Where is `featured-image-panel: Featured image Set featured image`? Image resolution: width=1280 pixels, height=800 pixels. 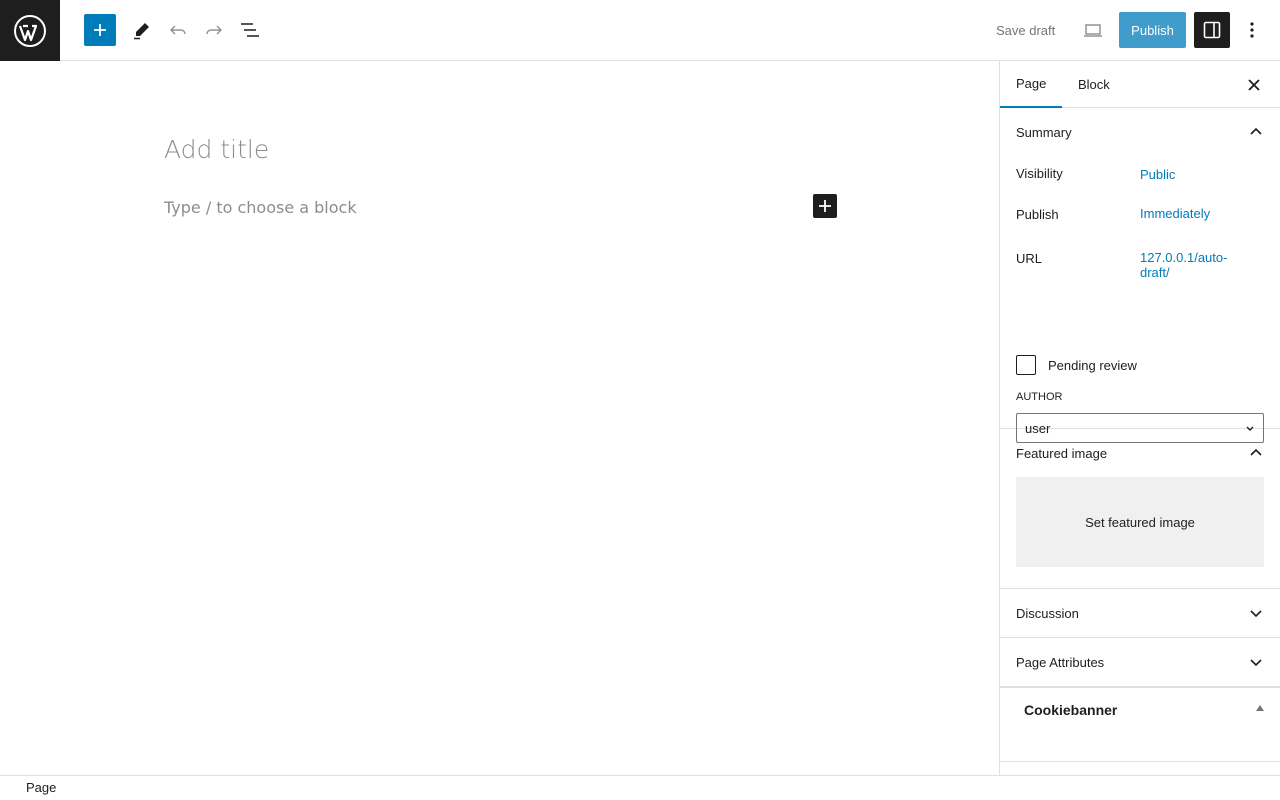 featured-image-panel: Featured image Set featured image is located at coordinates (1140, 509).